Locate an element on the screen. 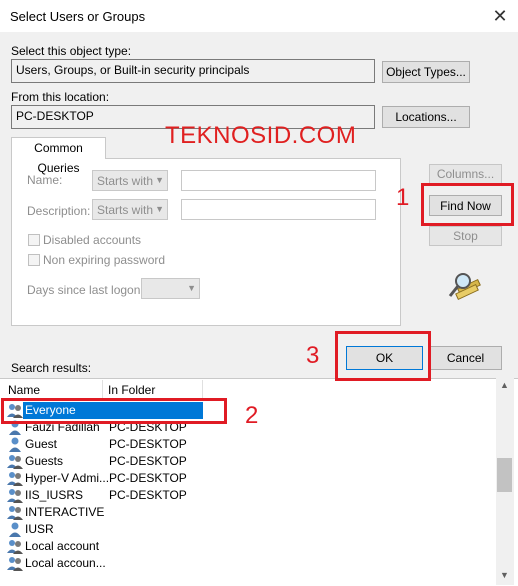 Image resolution: width=518 pixels, height=586 pixels. table-row: Hyper-V Admi... PC-DESKTOP is located at coordinates (111, 478).